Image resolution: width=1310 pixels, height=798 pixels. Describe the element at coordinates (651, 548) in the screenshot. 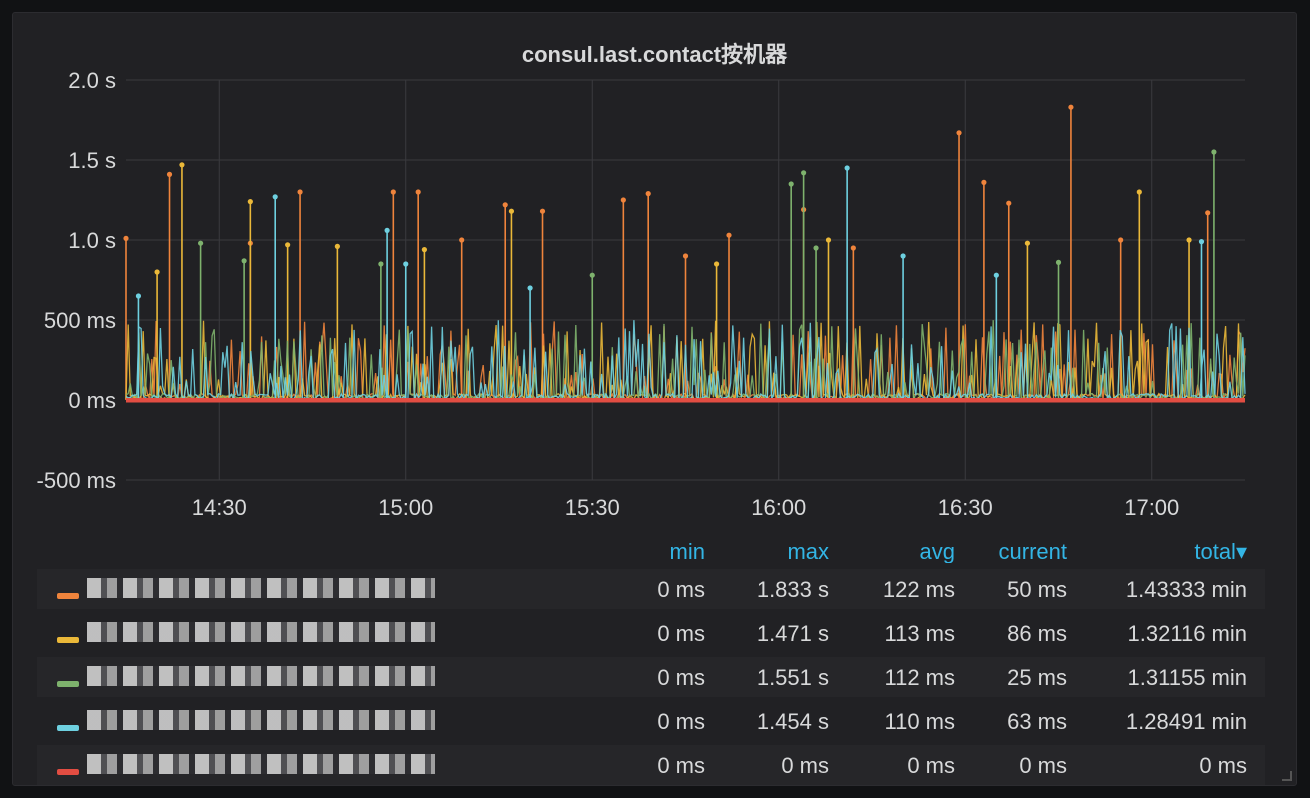

I see `legend-header: min max avg current total▾` at that location.